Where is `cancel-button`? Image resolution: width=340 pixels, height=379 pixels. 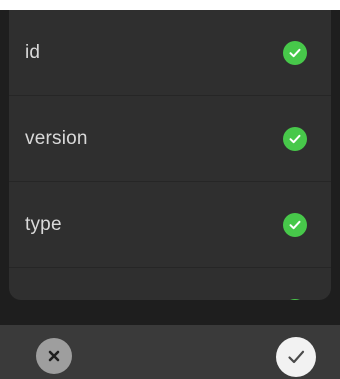
cancel-button is located at coordinates (54, 356).